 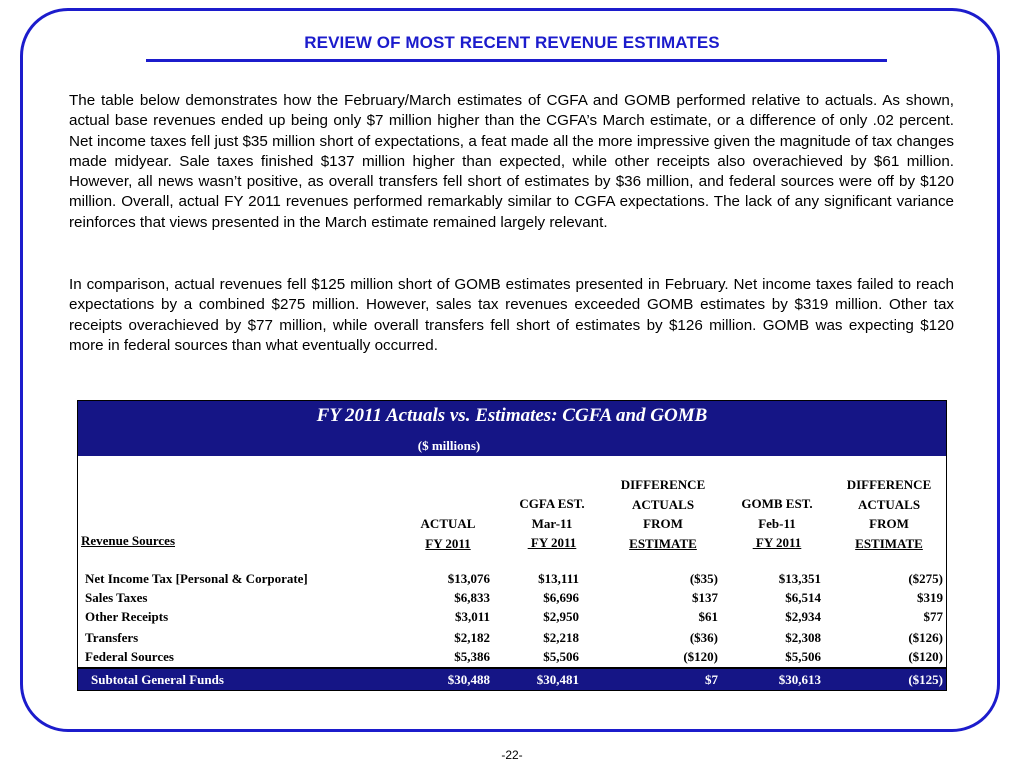 What do you see at coordinates (925, 578) in the screenshot?
I see `cell-gomb-diff: ($275)` at bounding box center [925, 578].